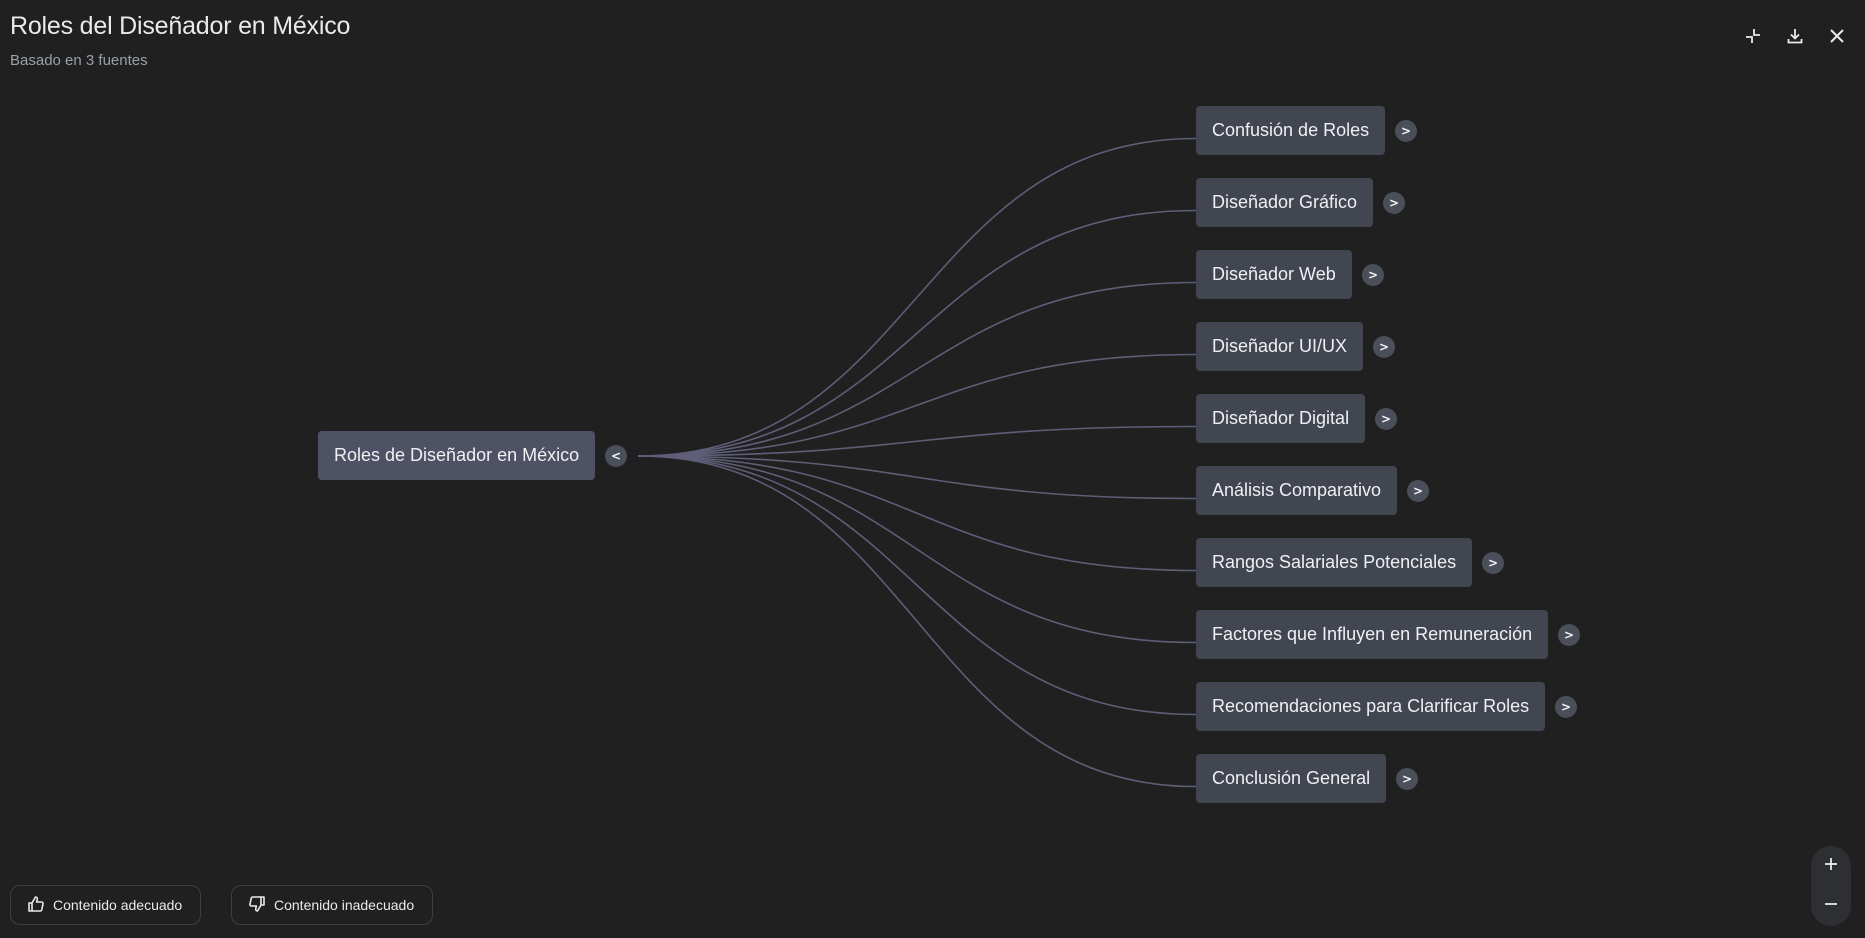 The image size is (1865, 938). I want to click on good-content-label: Contenido adecuado, so click(118, 905).